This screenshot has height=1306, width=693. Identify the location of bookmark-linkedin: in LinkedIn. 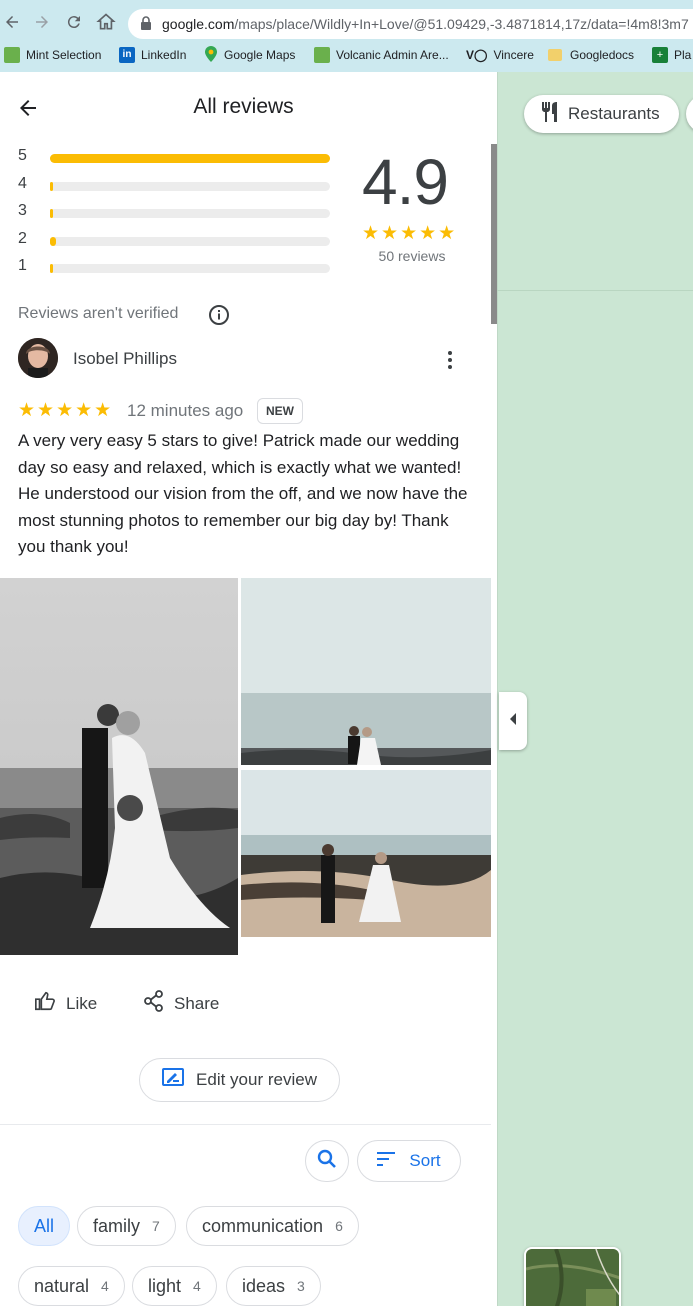
(152, 55).